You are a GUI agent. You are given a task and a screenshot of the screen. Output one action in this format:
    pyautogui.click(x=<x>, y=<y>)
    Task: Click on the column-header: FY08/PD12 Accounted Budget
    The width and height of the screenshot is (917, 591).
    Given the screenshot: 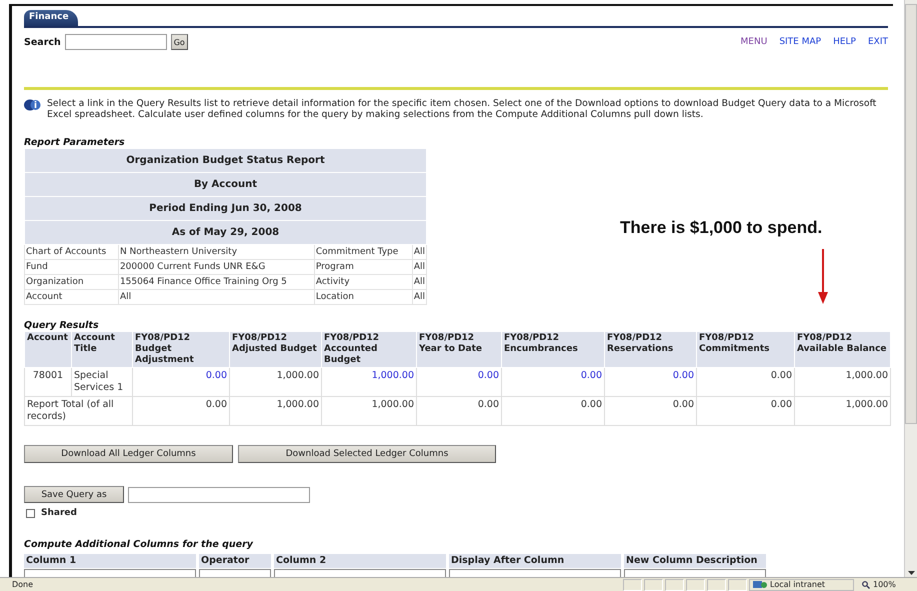 What is the action you would take?
    pyautogui.click(x=369, y=350)
    